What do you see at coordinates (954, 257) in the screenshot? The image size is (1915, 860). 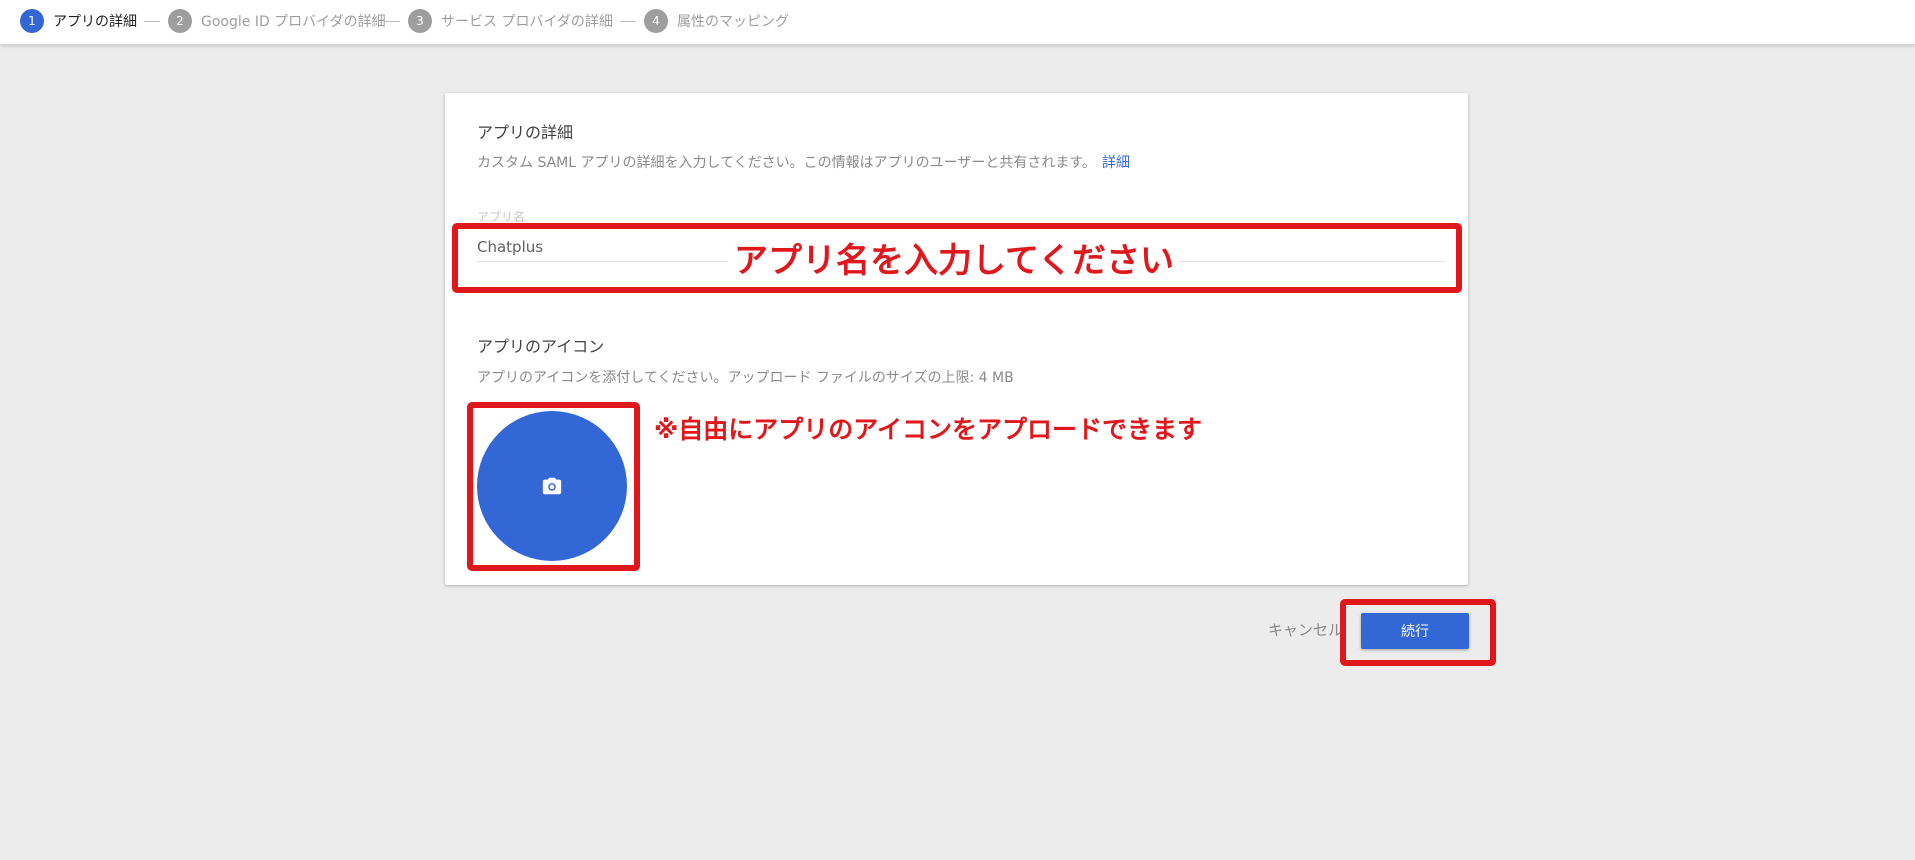 I see `app-name-annotation: アプリ名を入力してください` at bounding box center [954, 257].